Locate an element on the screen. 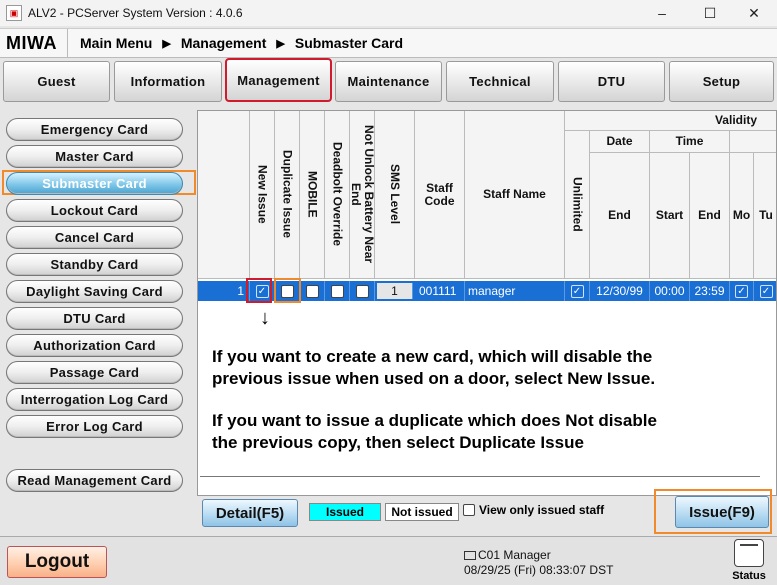 This screenshot has width=777, height=585. breadcrumb-submaster-card: Submaster Card is located at coordinates (349, 43).